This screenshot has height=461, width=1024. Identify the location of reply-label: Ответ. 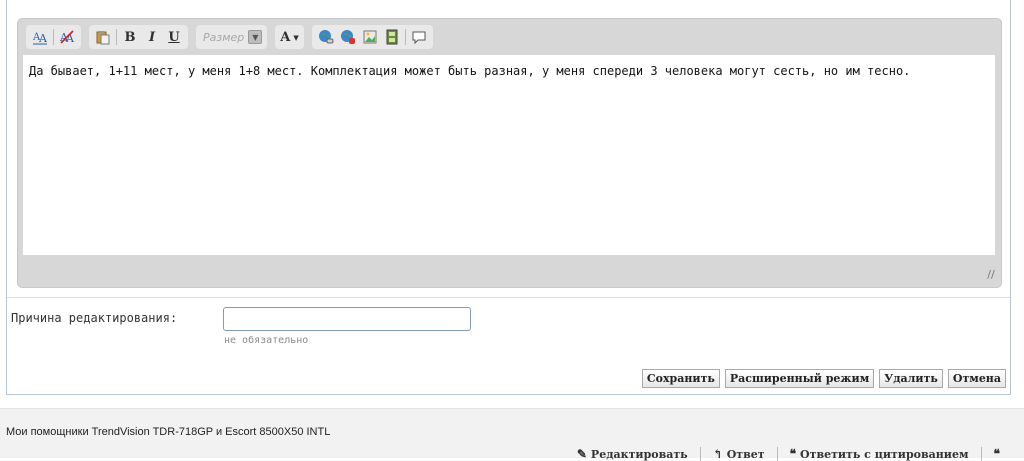
(745, 454).